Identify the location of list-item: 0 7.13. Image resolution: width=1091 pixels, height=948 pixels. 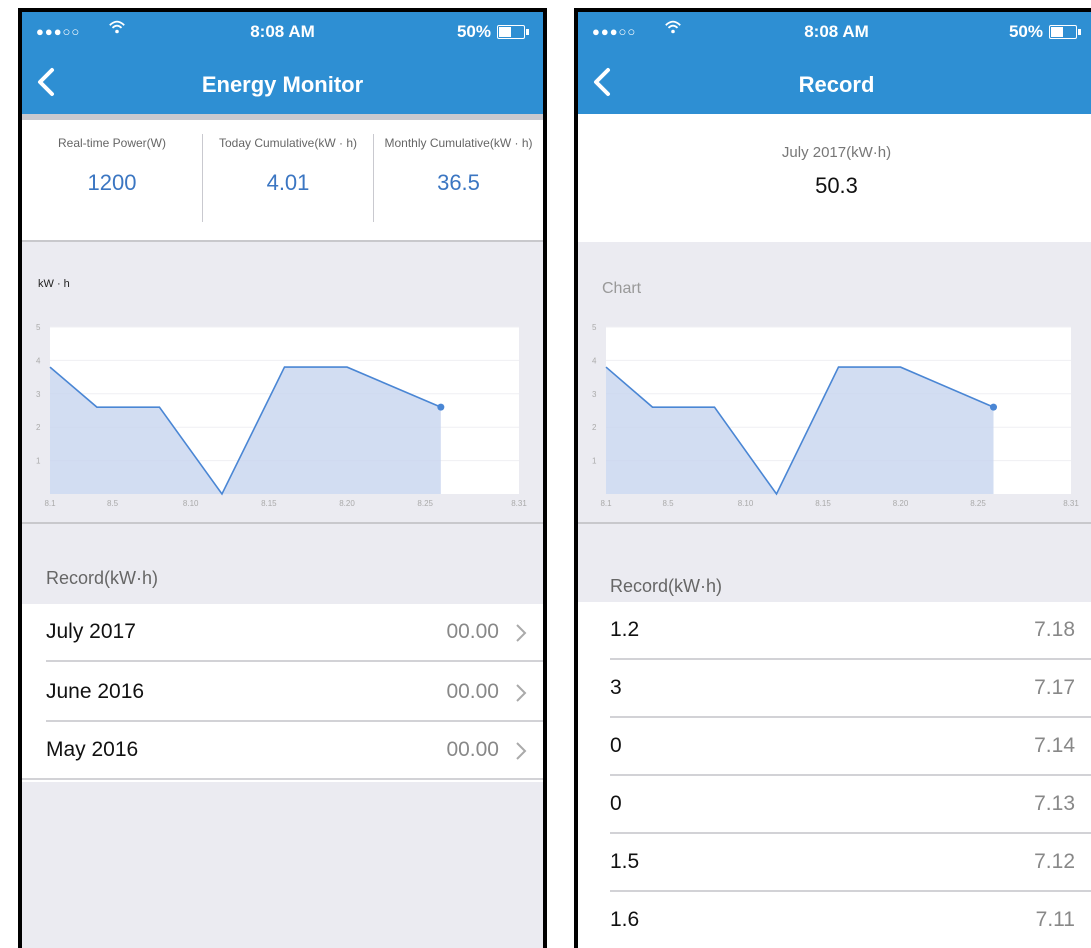
(834, 805).